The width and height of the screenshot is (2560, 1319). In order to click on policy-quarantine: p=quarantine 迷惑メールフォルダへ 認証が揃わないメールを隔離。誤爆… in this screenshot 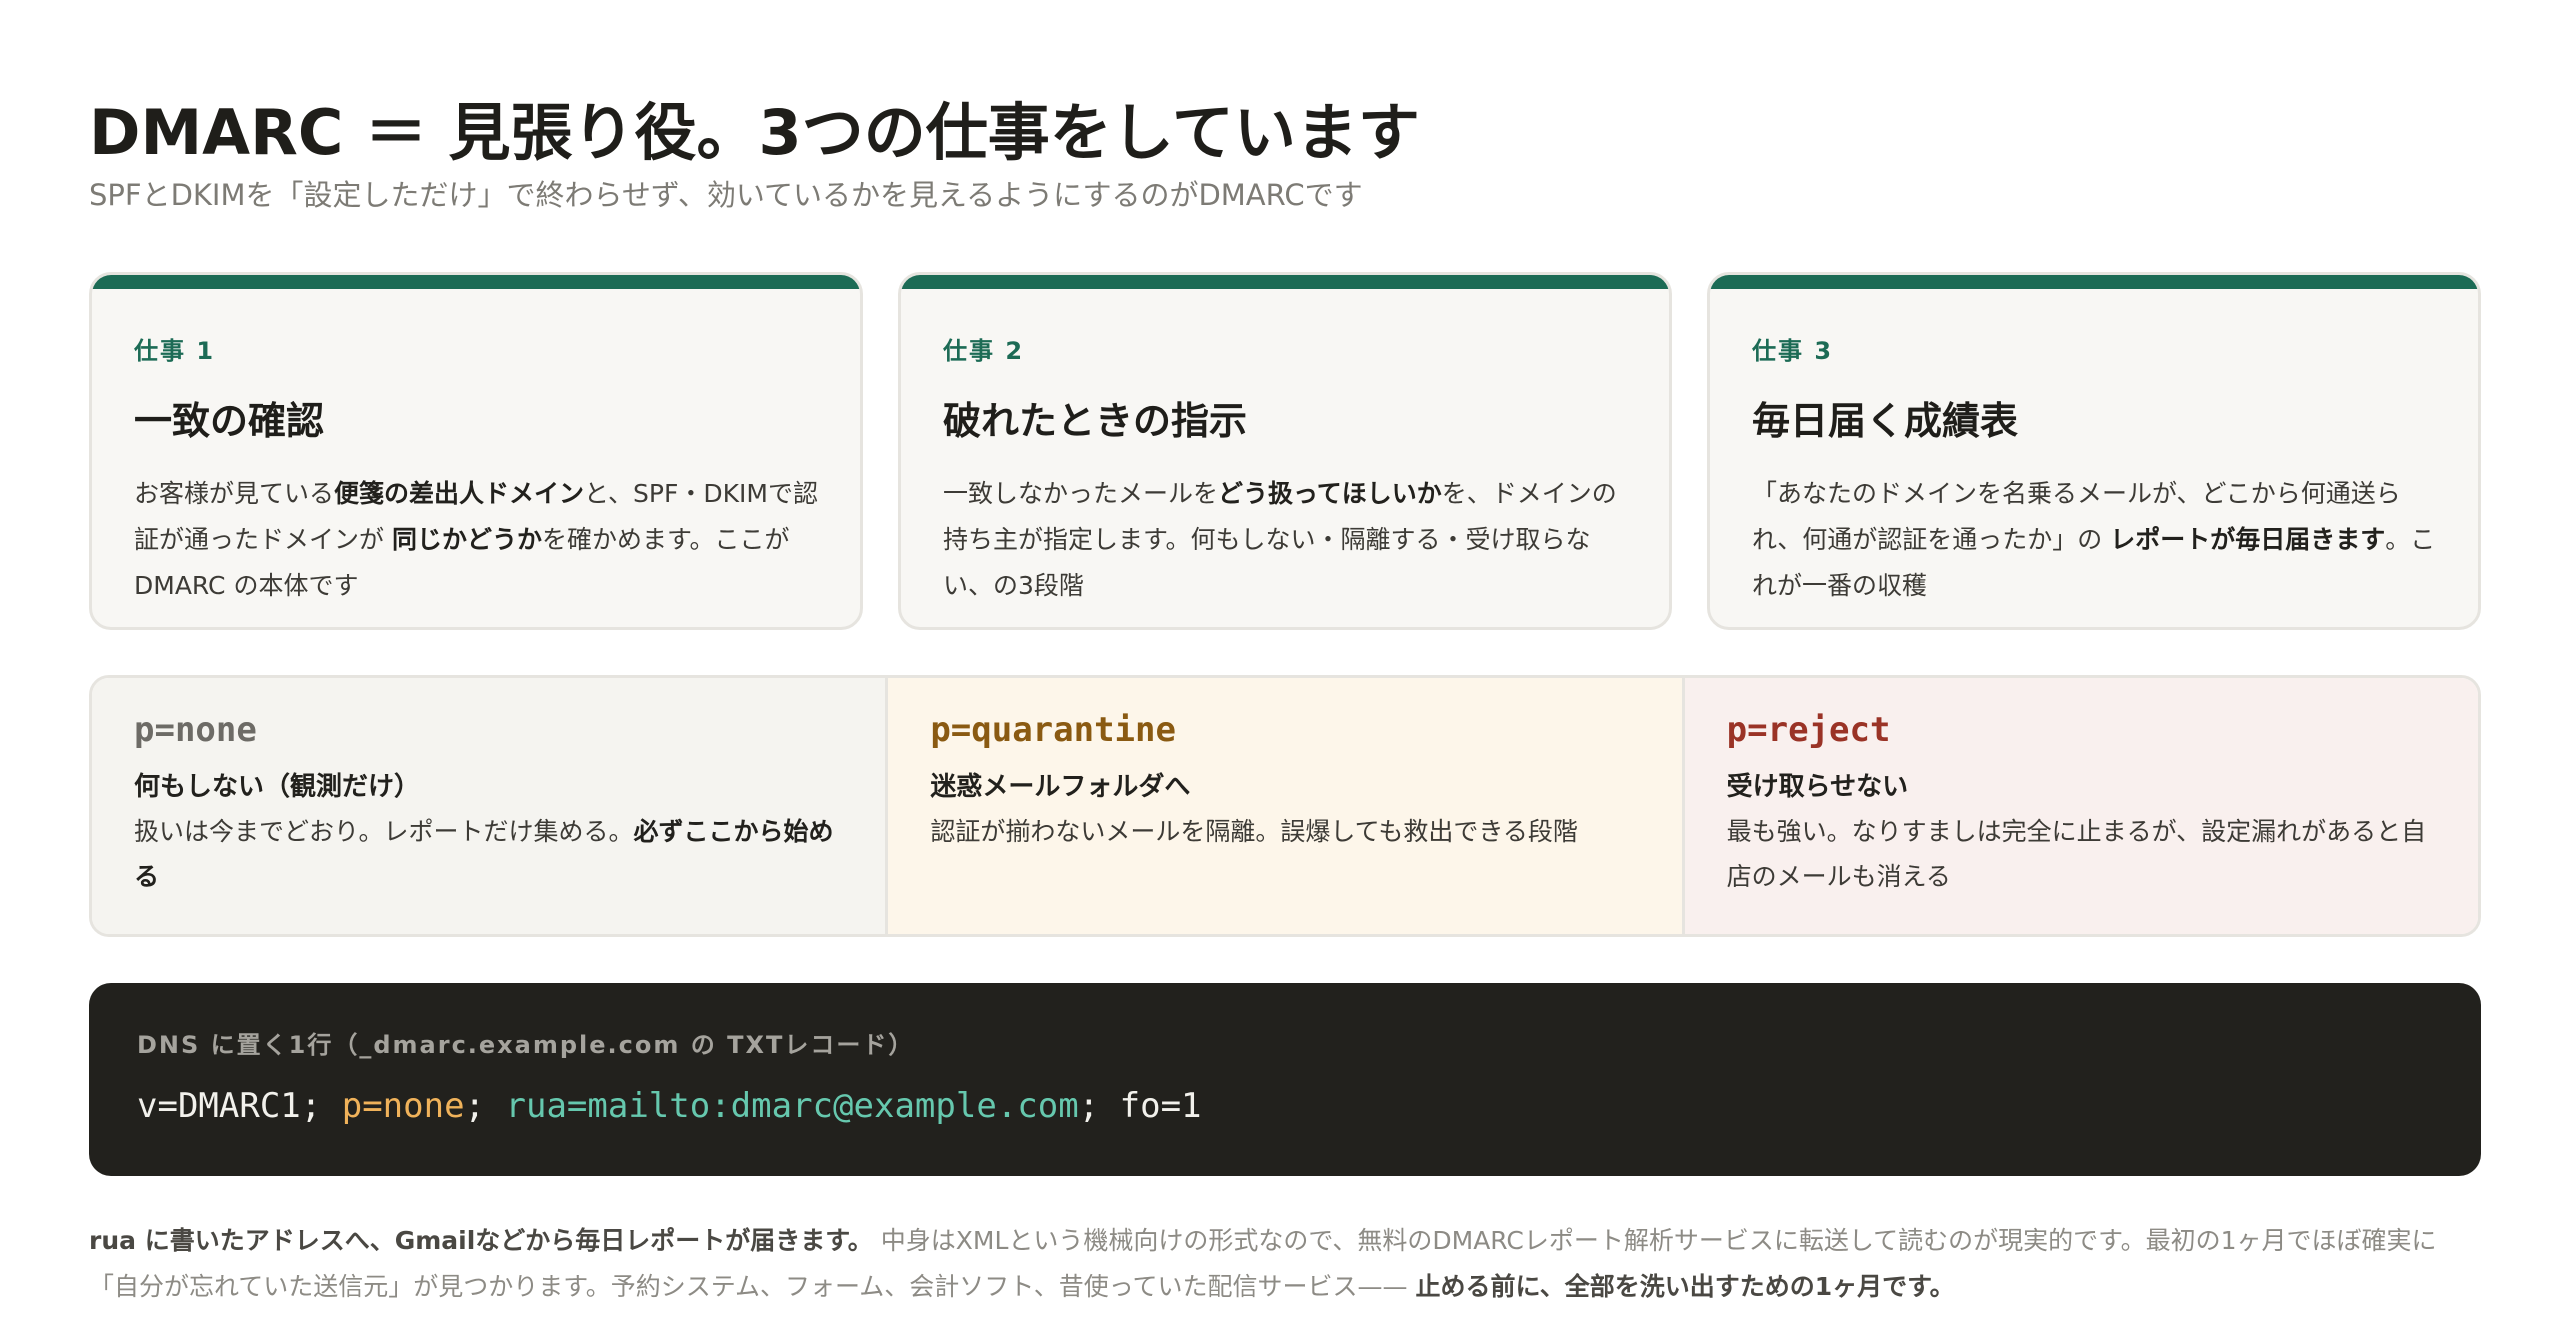, I will do `click(1283, 806)`.